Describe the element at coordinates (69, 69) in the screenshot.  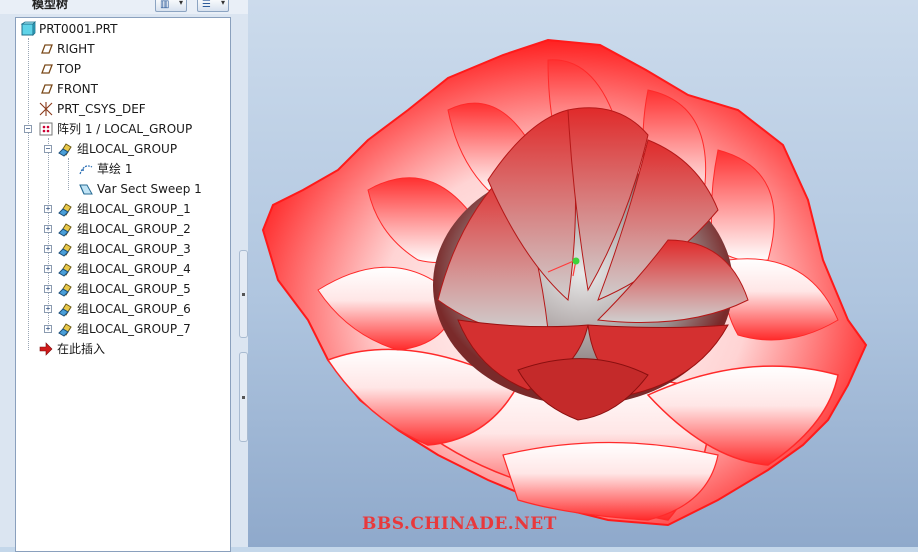
I see `tree-item-label: TOP` at that location.